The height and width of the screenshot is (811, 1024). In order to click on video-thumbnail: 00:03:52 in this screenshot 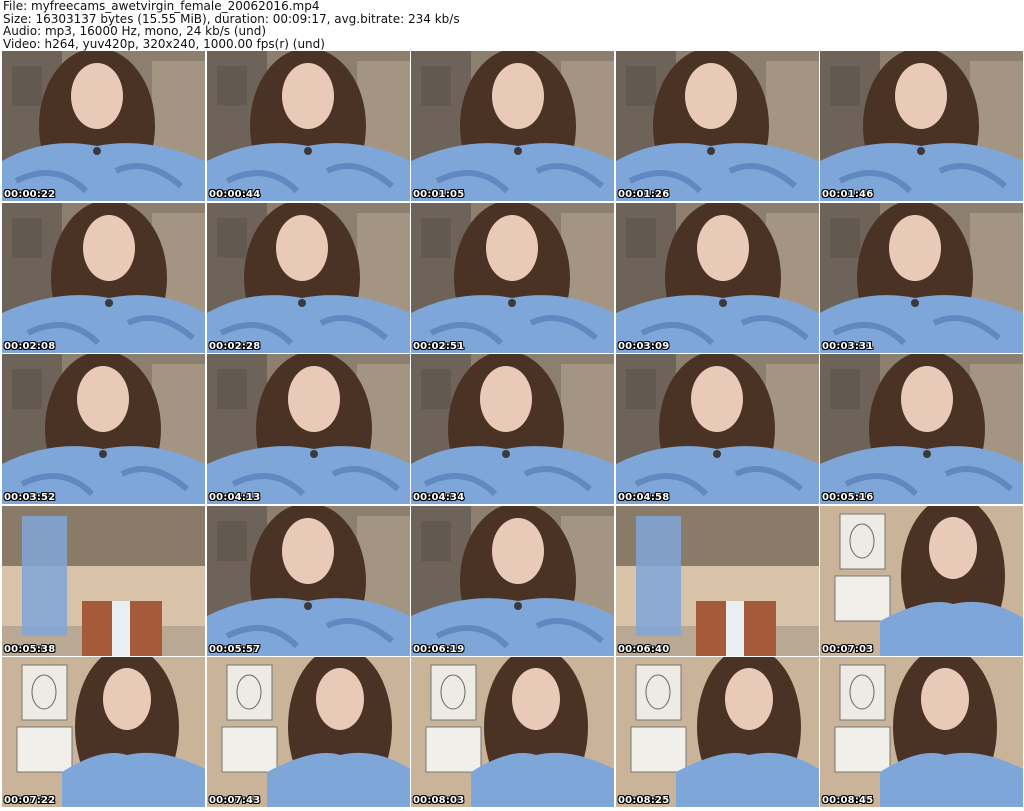, I will do `click(103, 429)`.